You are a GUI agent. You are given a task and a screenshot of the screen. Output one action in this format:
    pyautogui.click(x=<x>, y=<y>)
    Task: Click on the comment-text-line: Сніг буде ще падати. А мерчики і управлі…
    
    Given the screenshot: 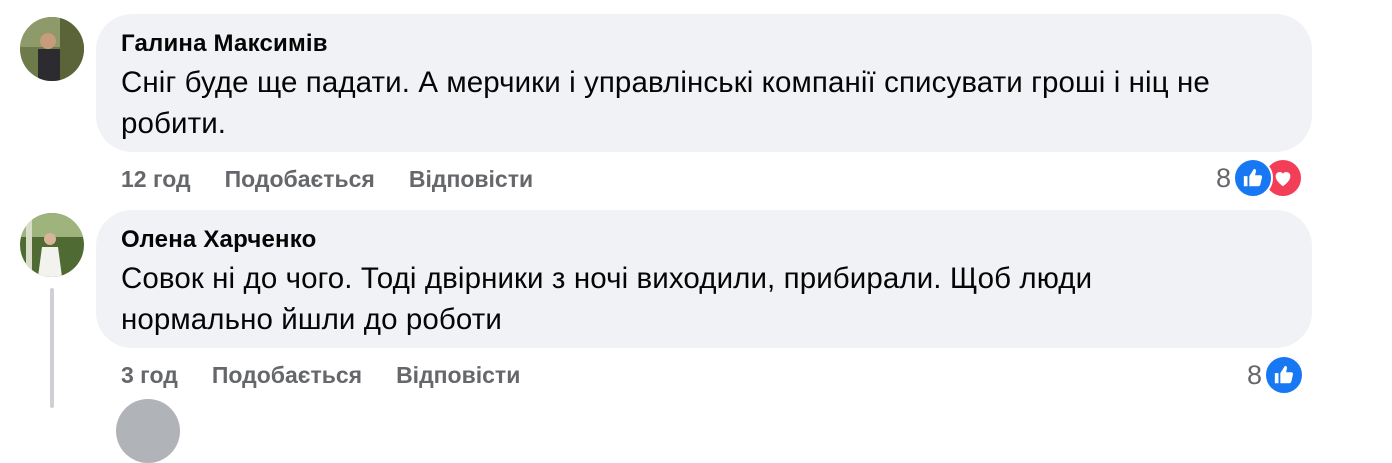 What is the action you would take?
    pyautogui.click(x=665, y=82)
    